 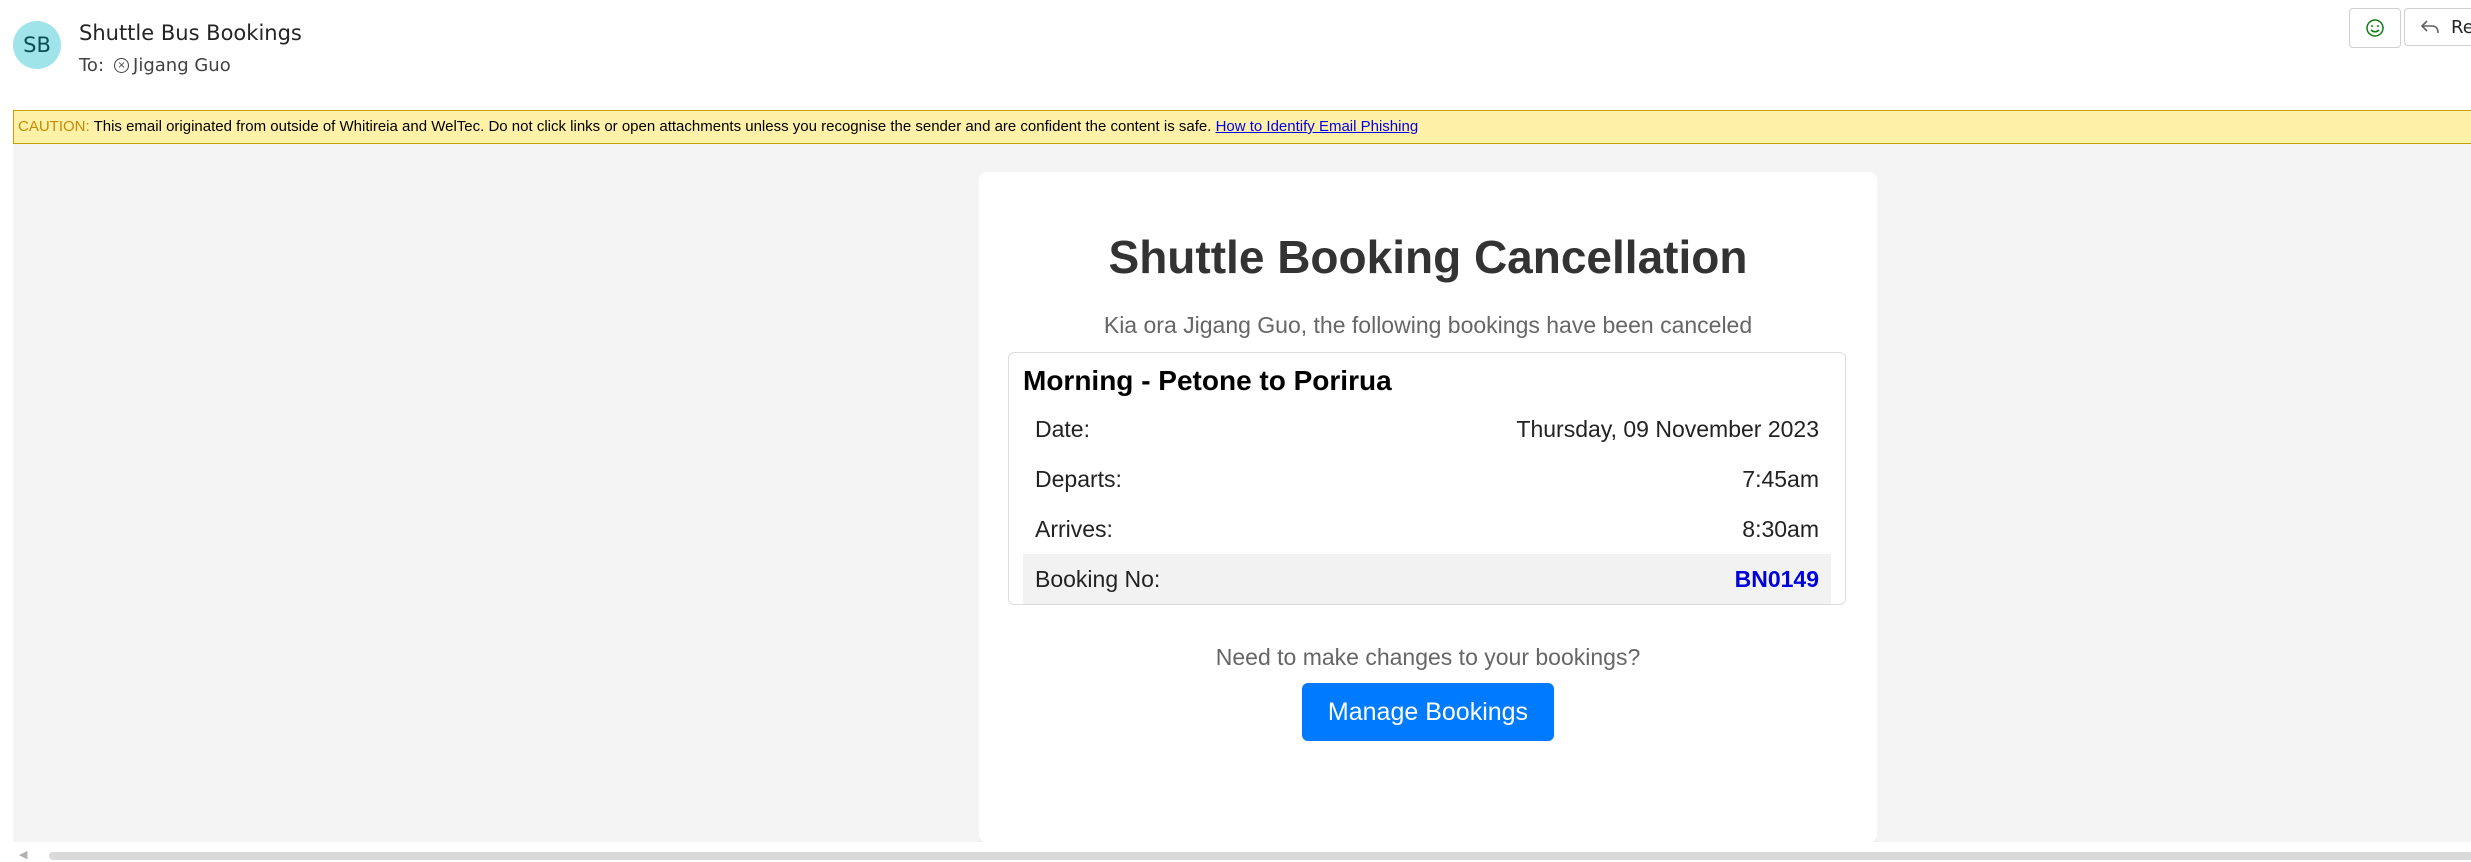 What do you see at coordinates (1098, 578) in the screenshot?
I see `row-label: Booking No:` at bounding box center [1098, 578].